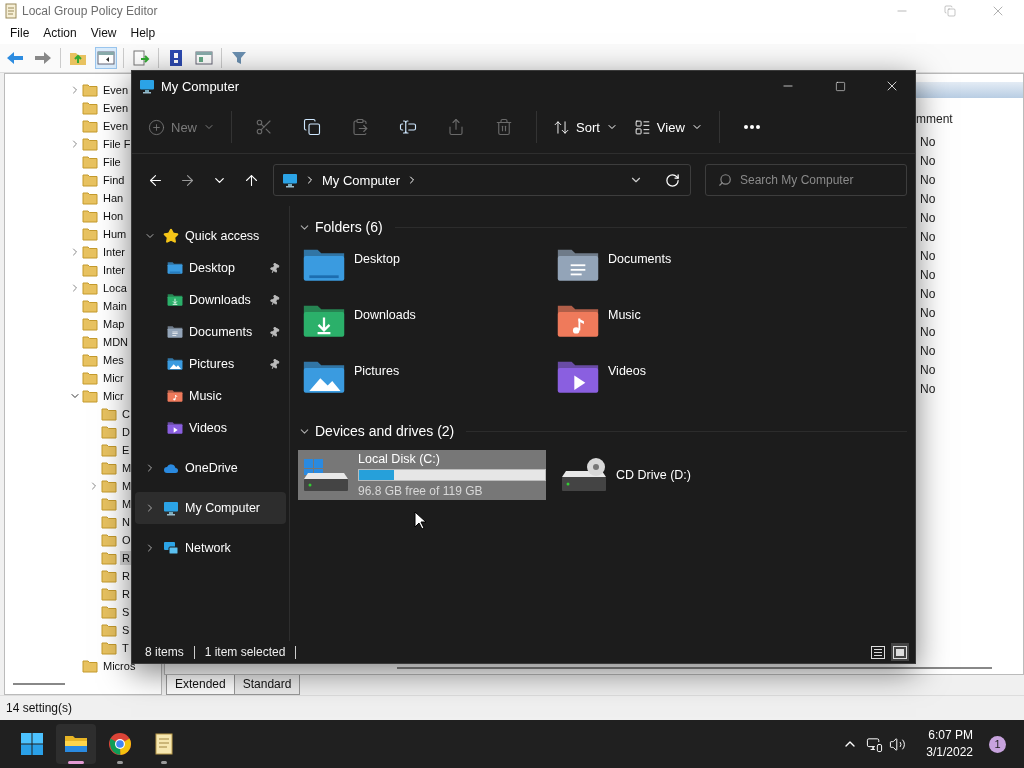  I want to click on tab: Extended, so click(200, 685).